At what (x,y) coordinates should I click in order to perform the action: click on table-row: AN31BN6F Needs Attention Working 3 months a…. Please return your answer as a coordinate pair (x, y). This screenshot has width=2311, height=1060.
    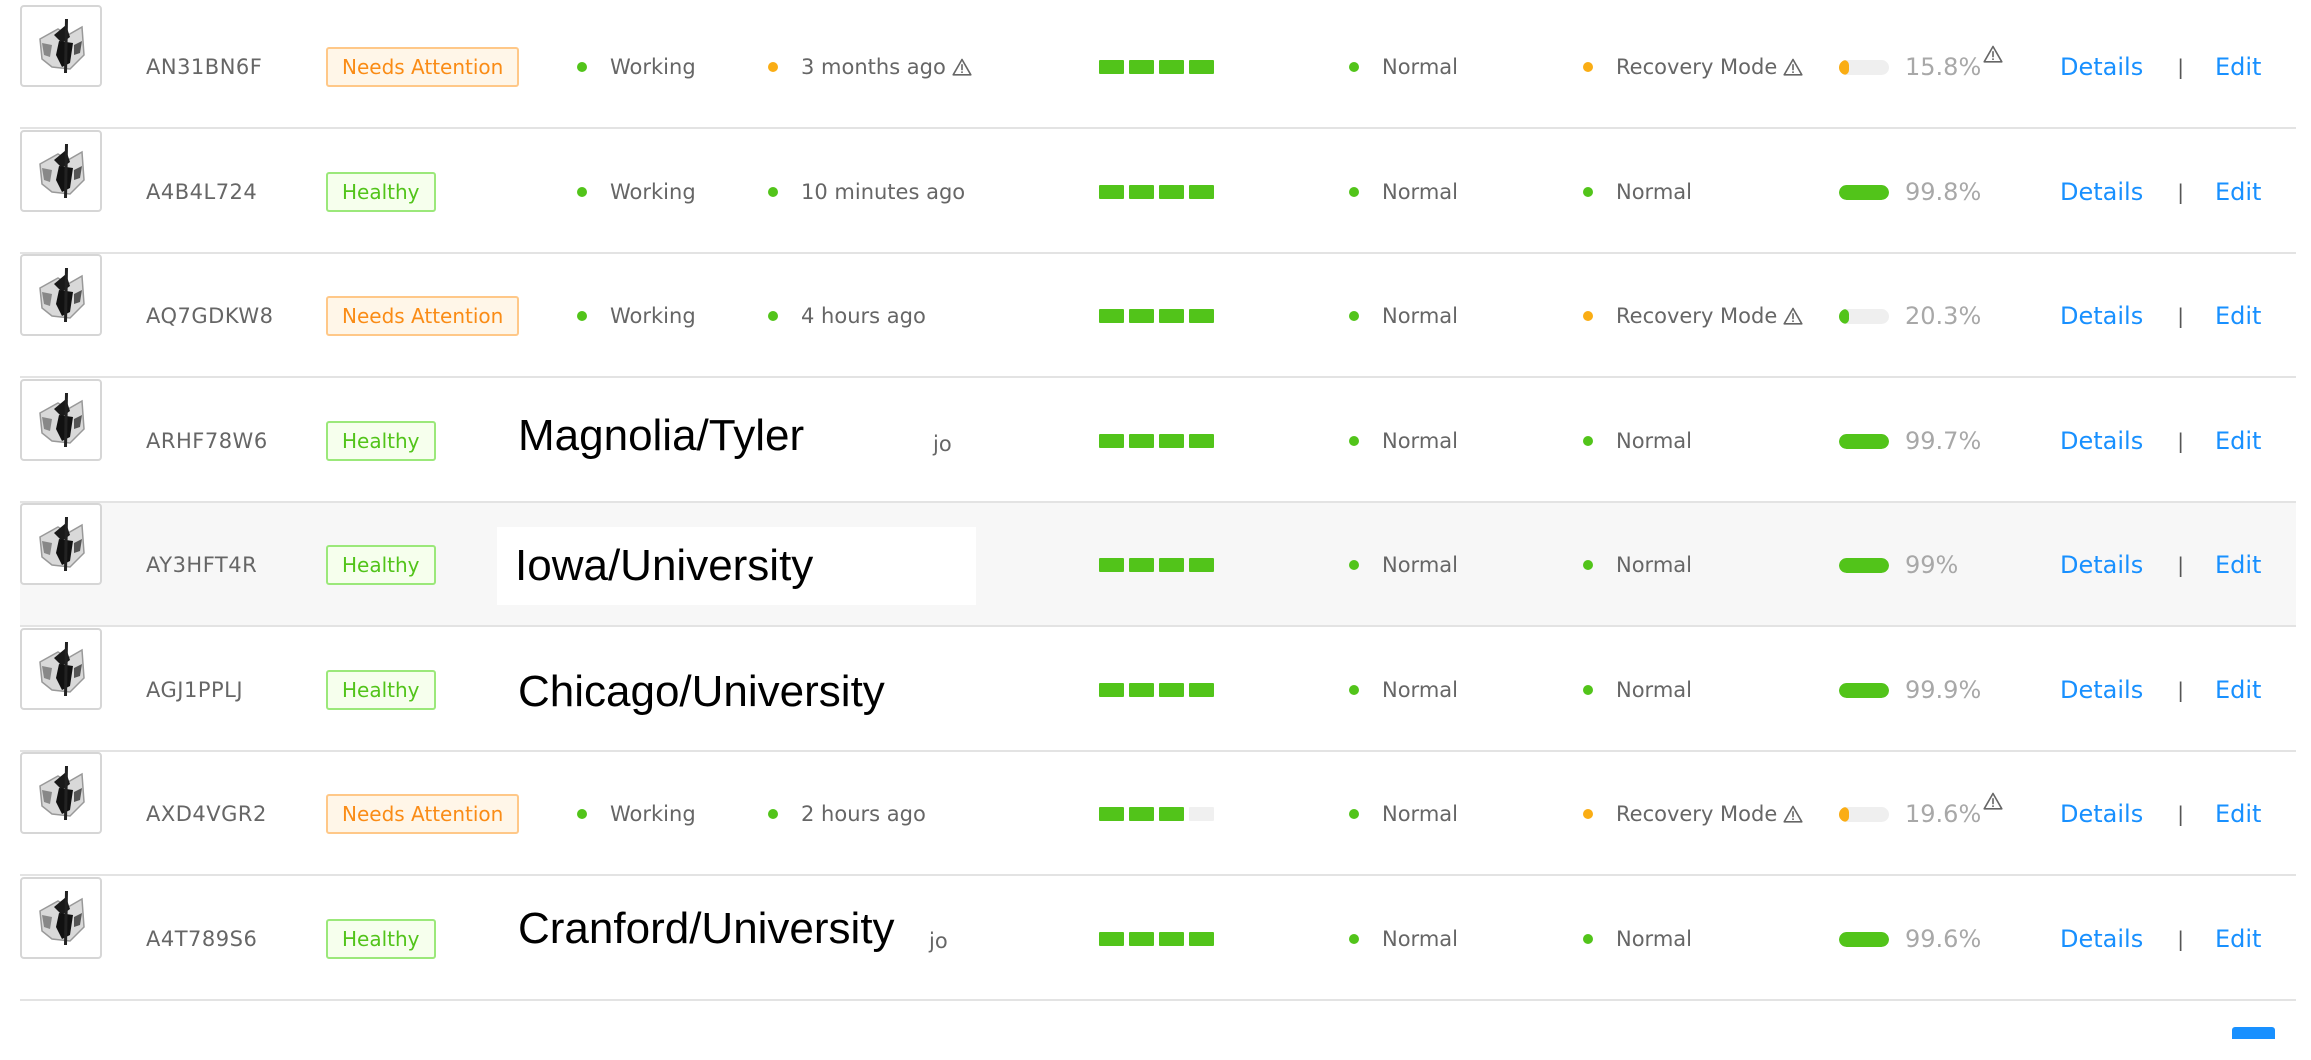
    Looking at the image, I should click on (1158, 67).